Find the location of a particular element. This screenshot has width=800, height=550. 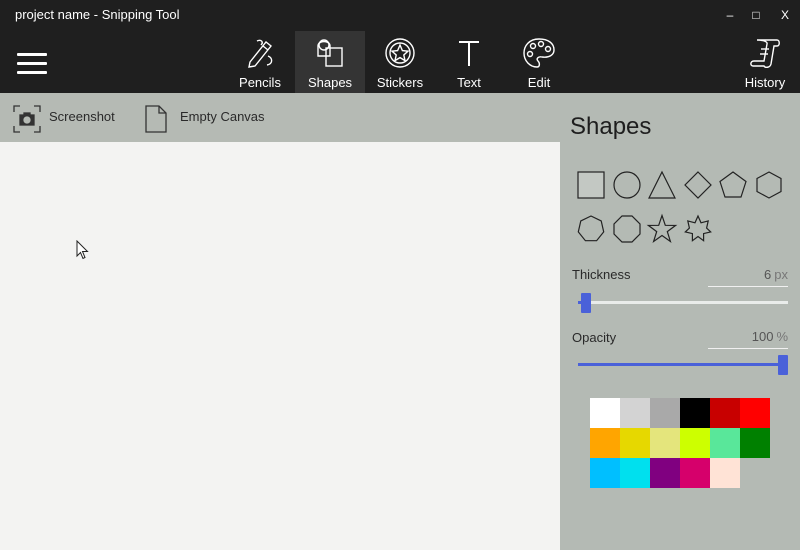

pentagon-icon is located at coordinates (733, 184).